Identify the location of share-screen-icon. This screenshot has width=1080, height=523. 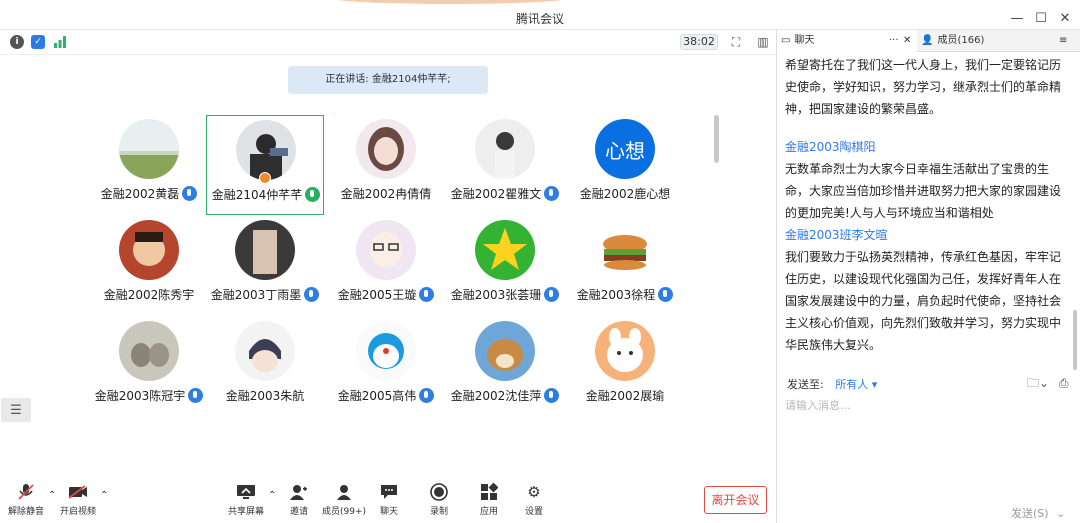
(246, 492).